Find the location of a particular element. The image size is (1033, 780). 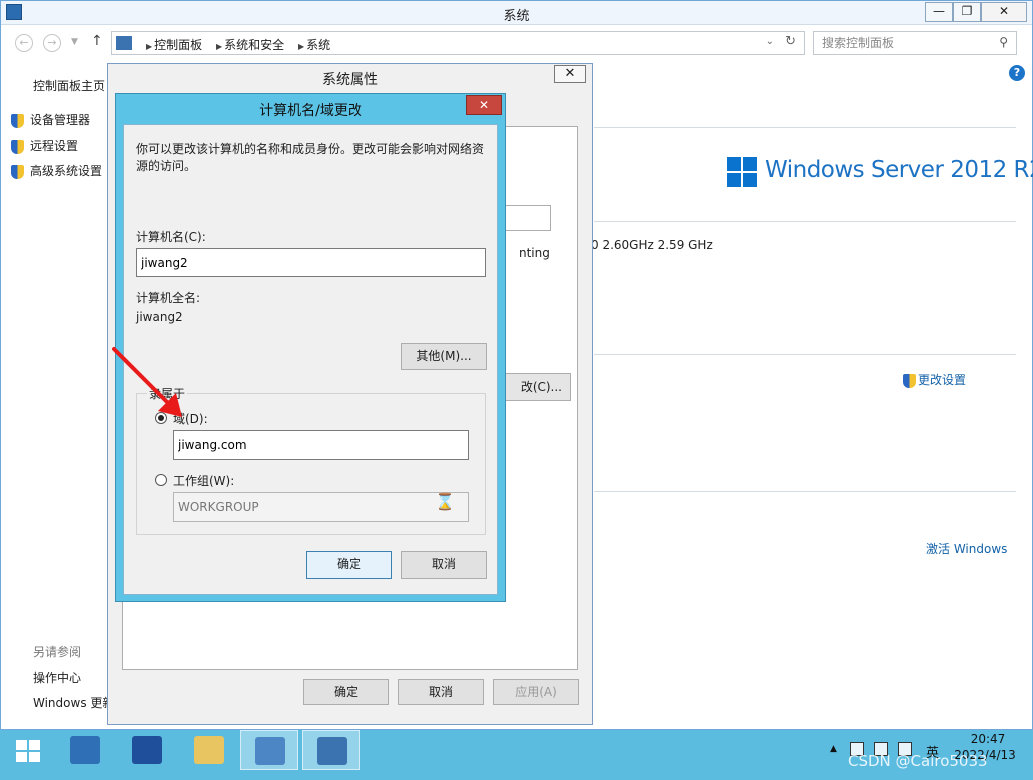

partial-text: nting is located at coordinates (534, 253).